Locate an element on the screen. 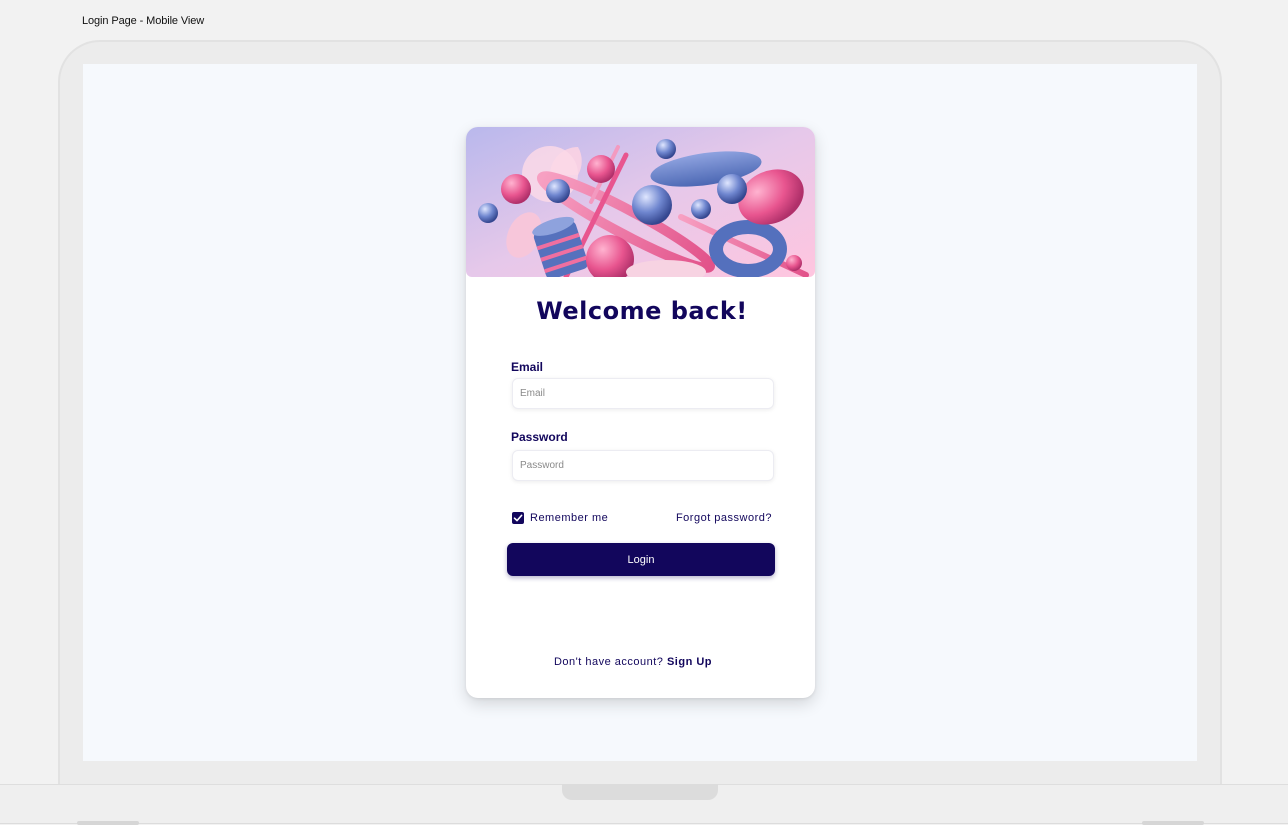 The width and height of the screenshot is (1288, 825). laptop-foot-left is located at coordinates (108, 823).